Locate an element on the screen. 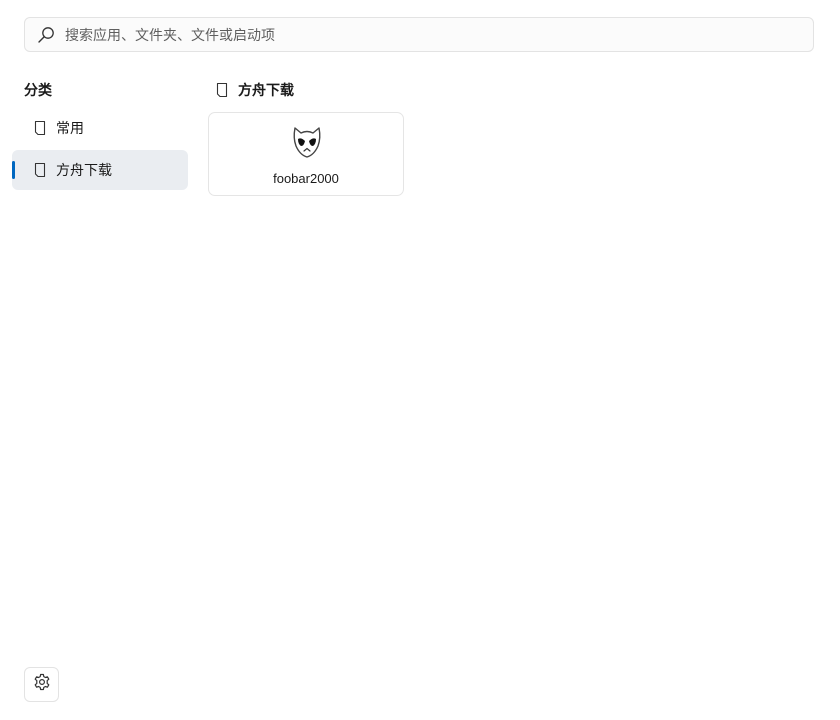  sidebar-item-common: 常用 is located at coordinates (100, 128).